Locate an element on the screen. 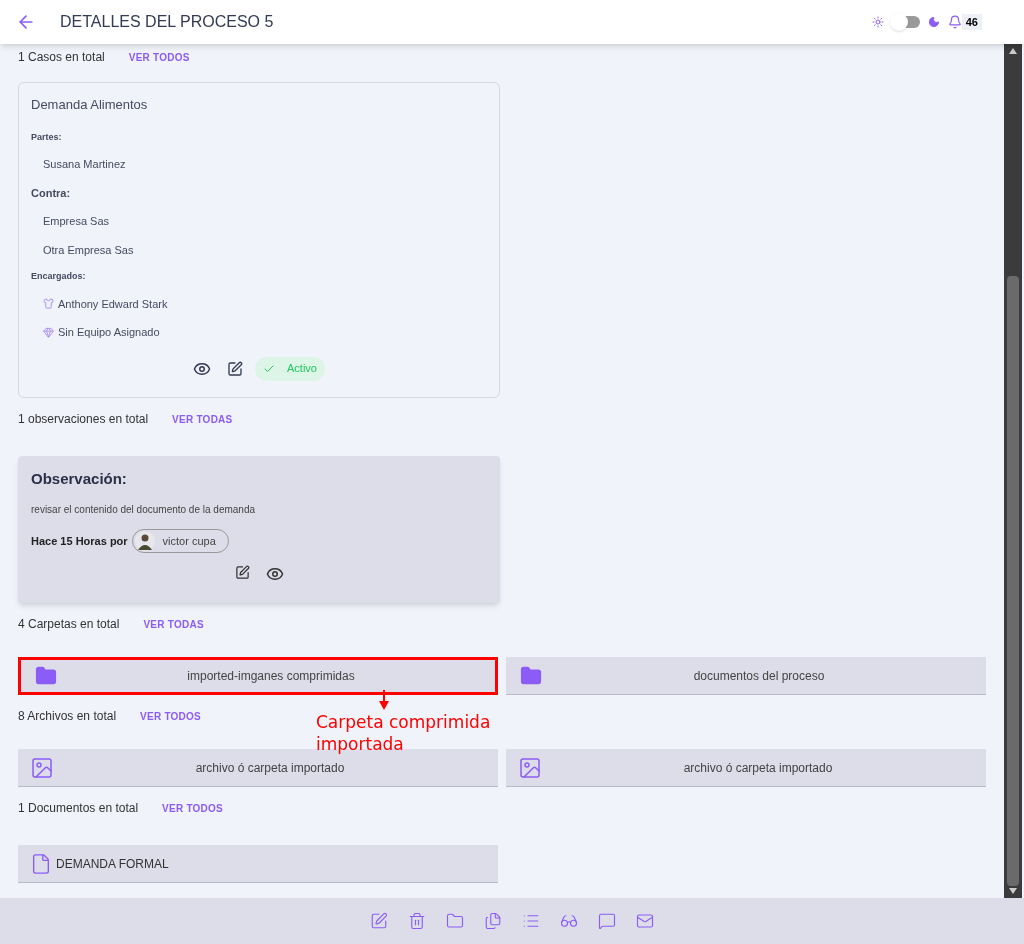 This screenshot has width=1024, height=944. party-name: Otra Empresa Sas is located at coordinates (89, 250).